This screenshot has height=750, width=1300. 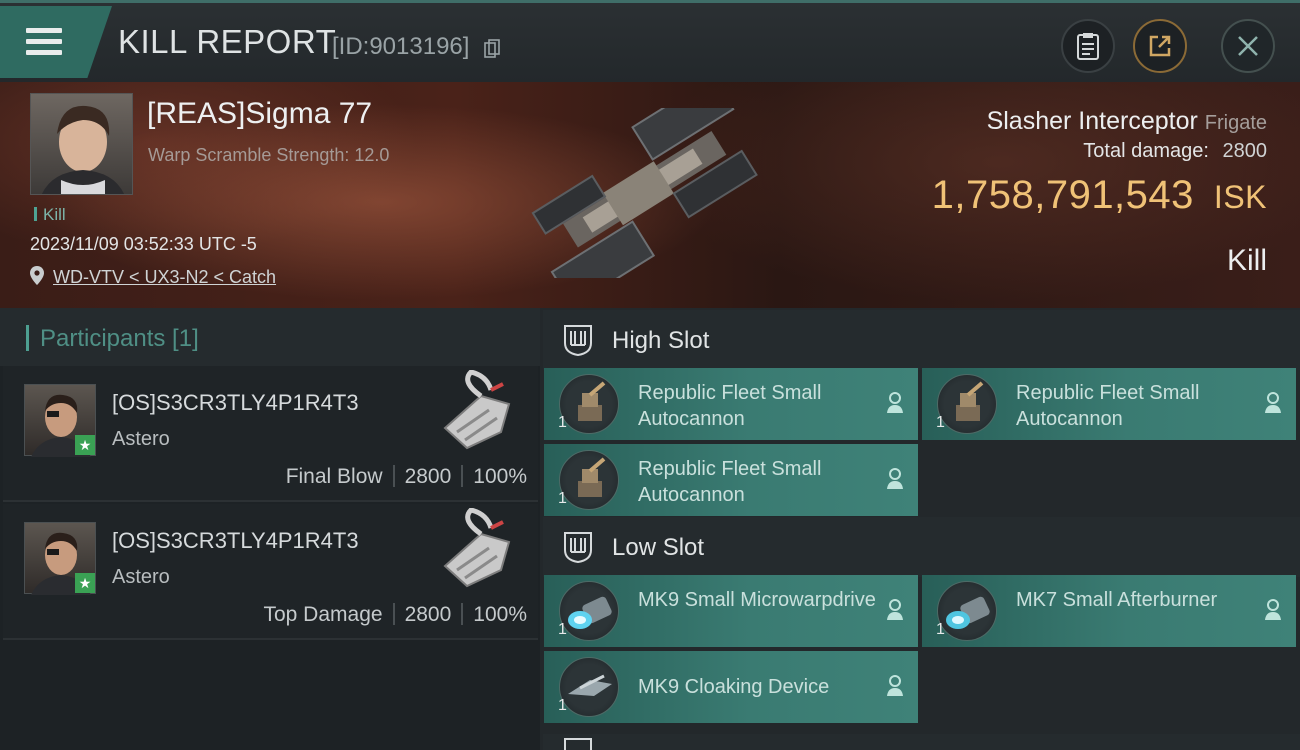 I want to click on isk-amount: 1,758,791,543, so click(x=1062, y=195).